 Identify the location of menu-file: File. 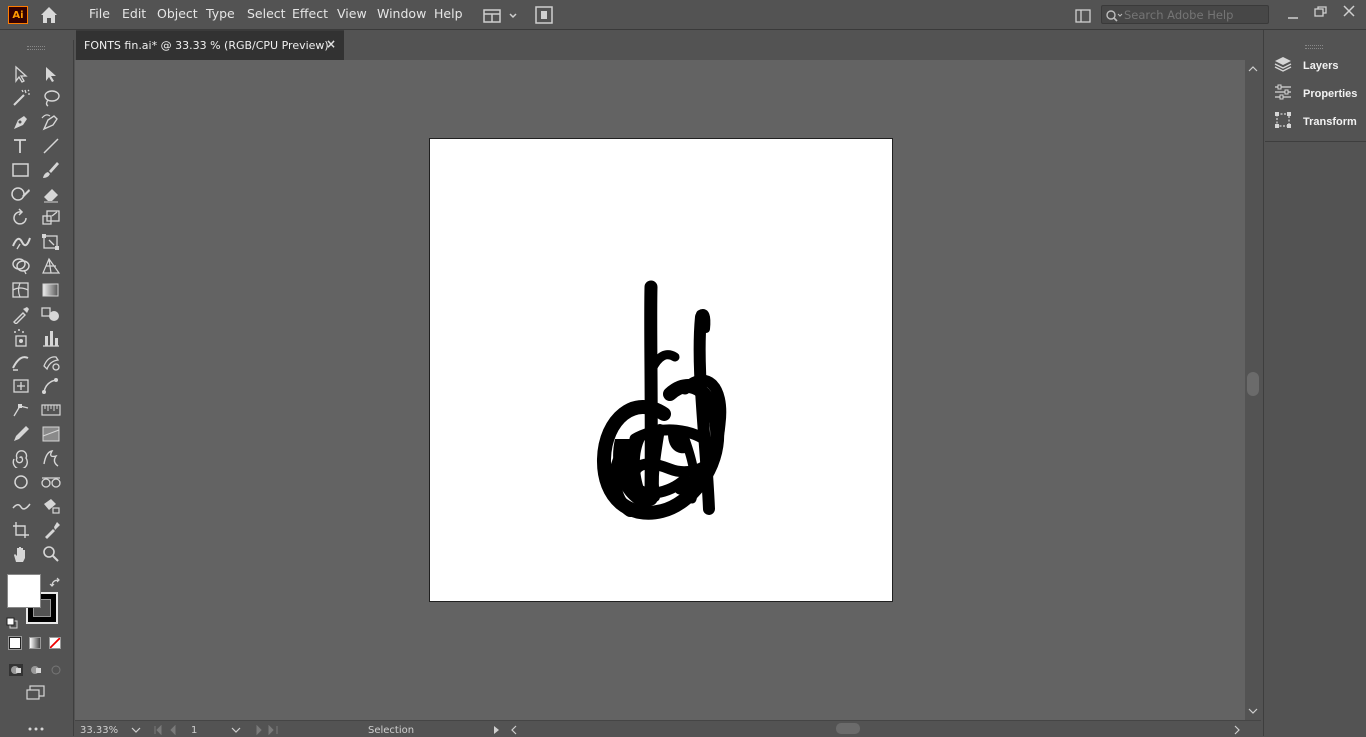
(99, 15).